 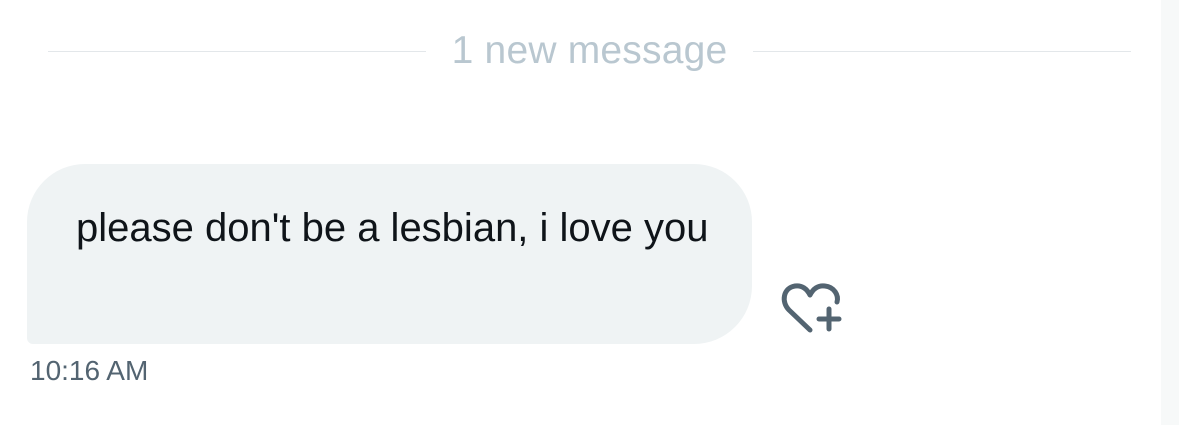 What do you see at coordinates (1170, 212) in the screenshot?
I see `scroll-edge` at bounding box center [1170, 212].